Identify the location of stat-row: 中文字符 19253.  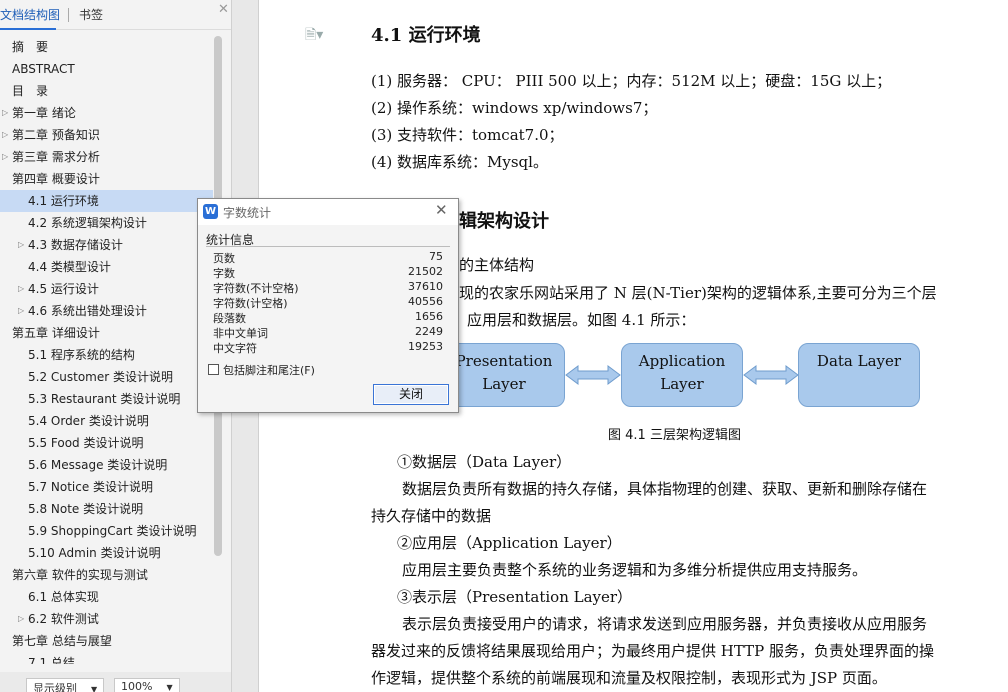
(328, 347).